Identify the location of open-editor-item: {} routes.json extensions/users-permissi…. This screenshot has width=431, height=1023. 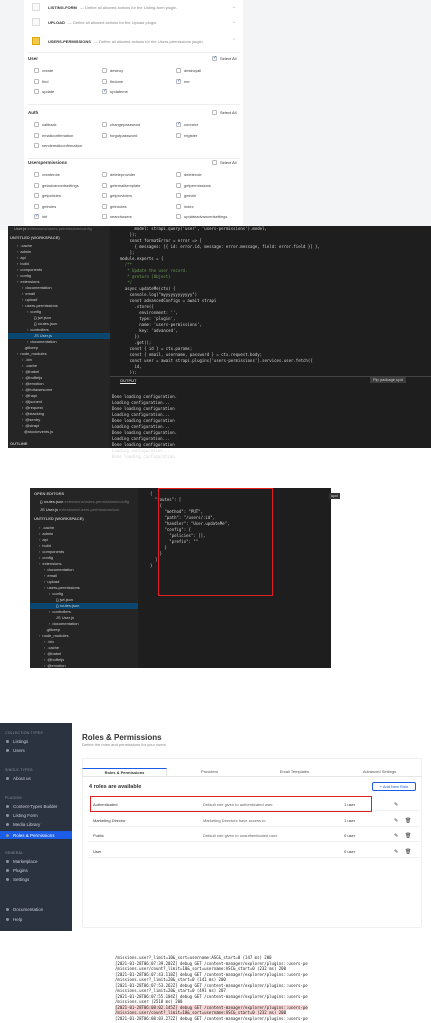
(84, 502).